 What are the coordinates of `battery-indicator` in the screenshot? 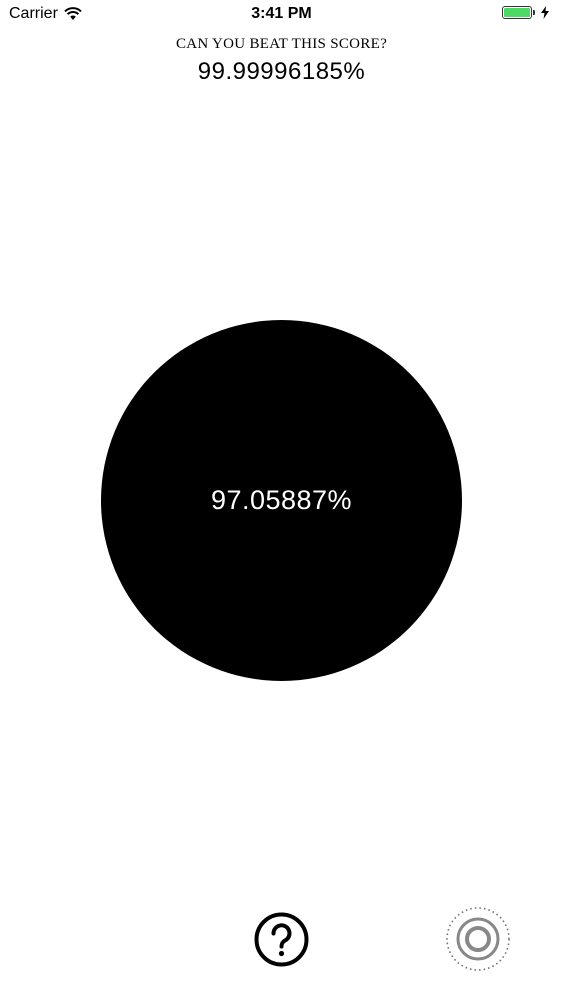 It's located at (525, 12).